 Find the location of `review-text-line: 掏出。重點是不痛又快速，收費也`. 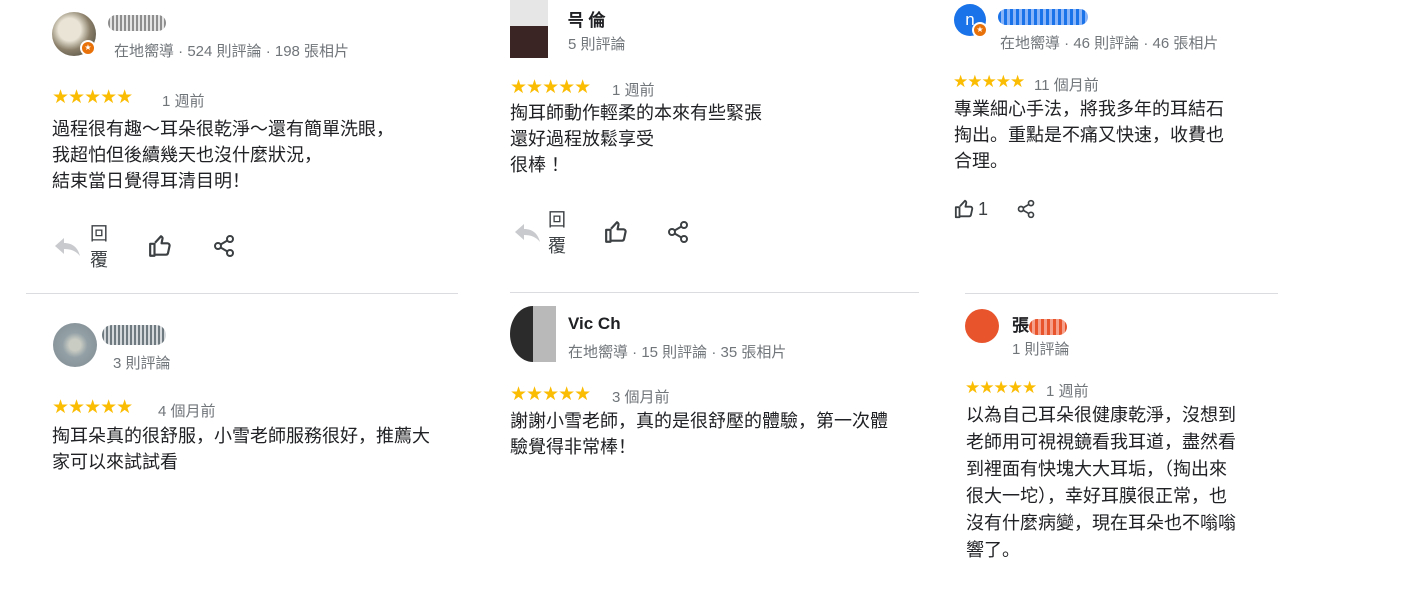

review-text-line: 掏出。重點是不痛又快速，收費也 is located at coordinates (1089, 135).